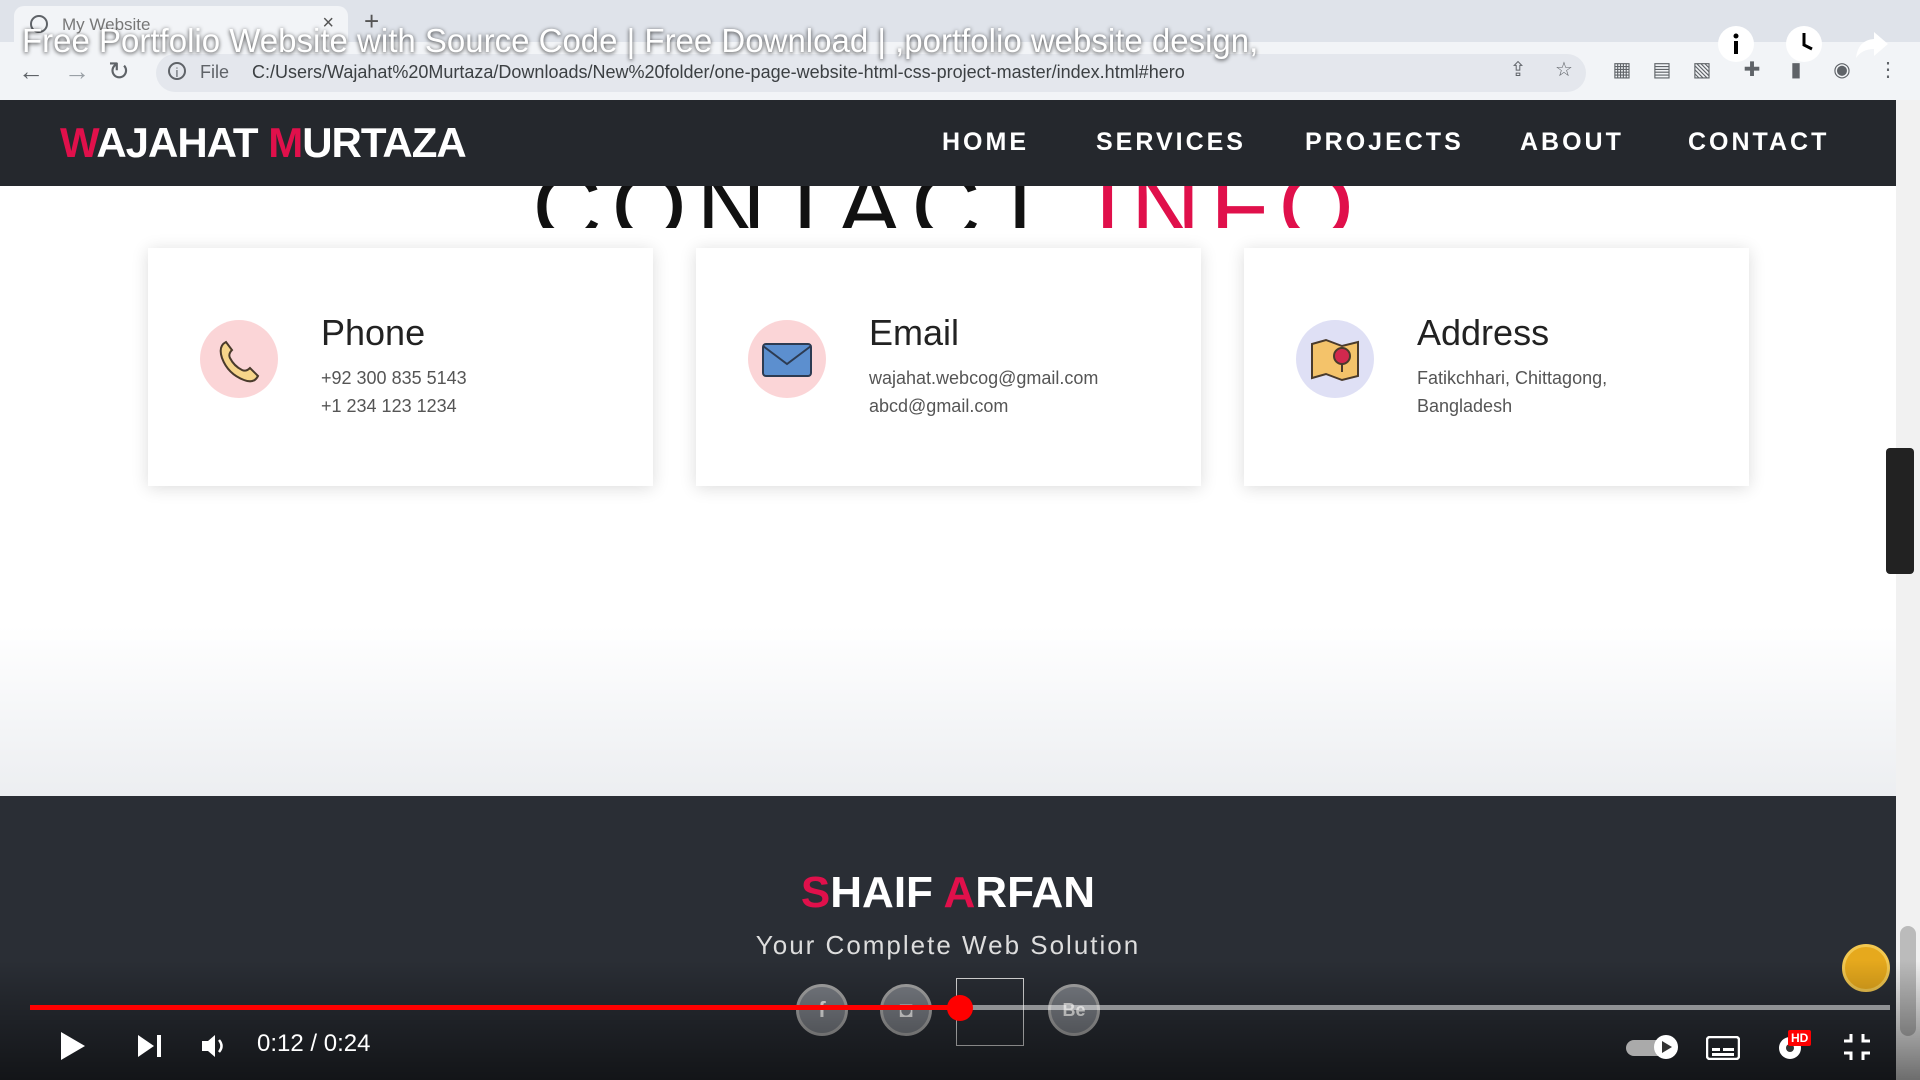 The width and height of the screenshot is (1920, 1080). I want to click on nav-contact: CONTACT, so click(1758, 142).